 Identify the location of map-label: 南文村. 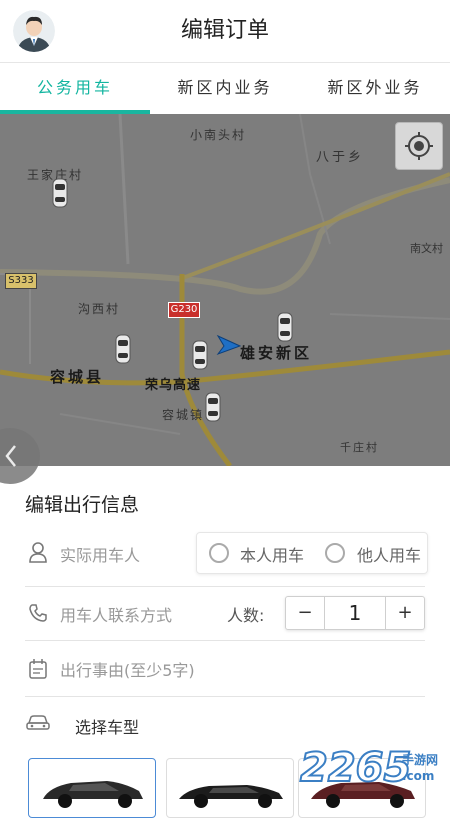
(426, 248).